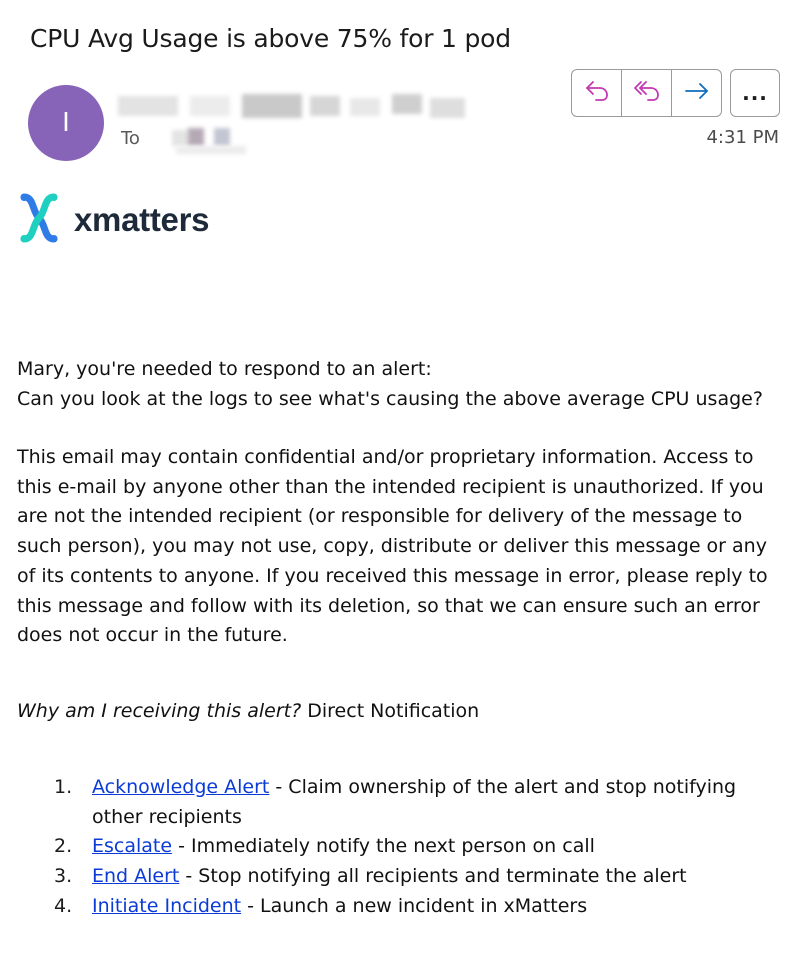 This screenshot has height=974, width=800. Describe the element at coordinates (63, 905) in the screenshot. I see `list-item-number: 4.` at that location.